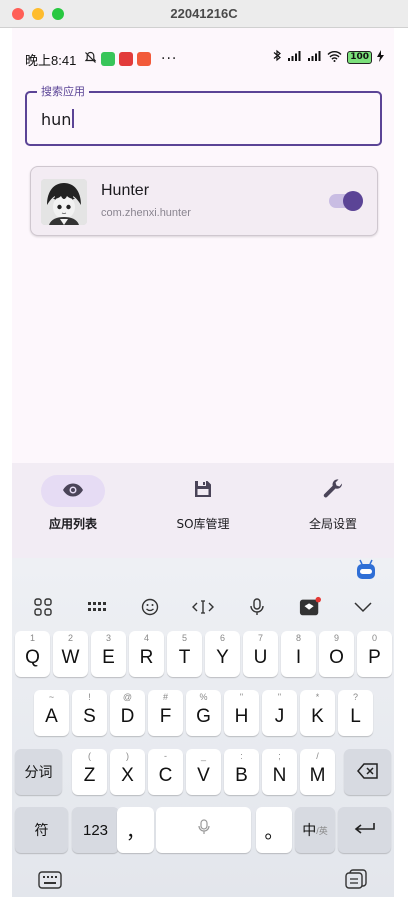 The height and width of the screenshot is (897, 408). Describe the element at coordinates (73, 491) in the screenshot. I see `eye-icon` at that location.